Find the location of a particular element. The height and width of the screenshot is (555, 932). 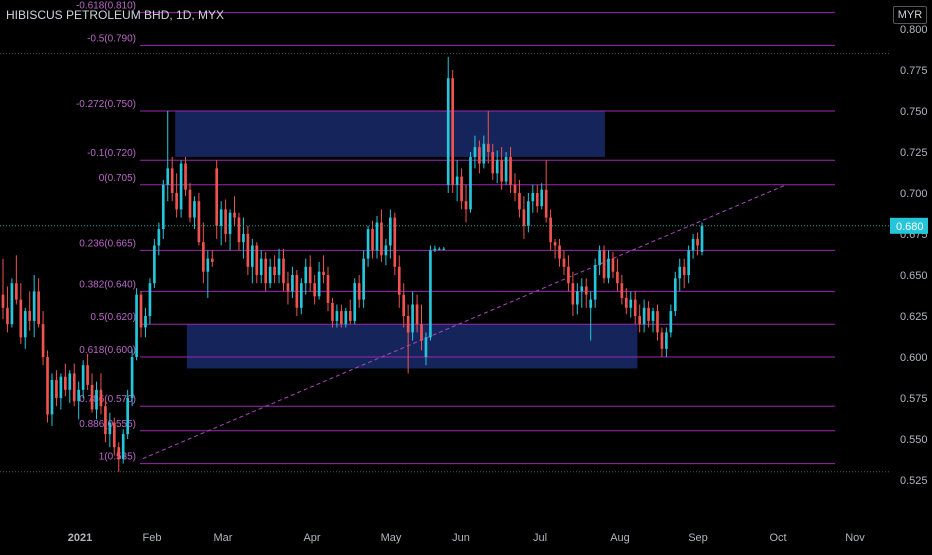

currency-badge: MYR is located at coordinates (910, 15).